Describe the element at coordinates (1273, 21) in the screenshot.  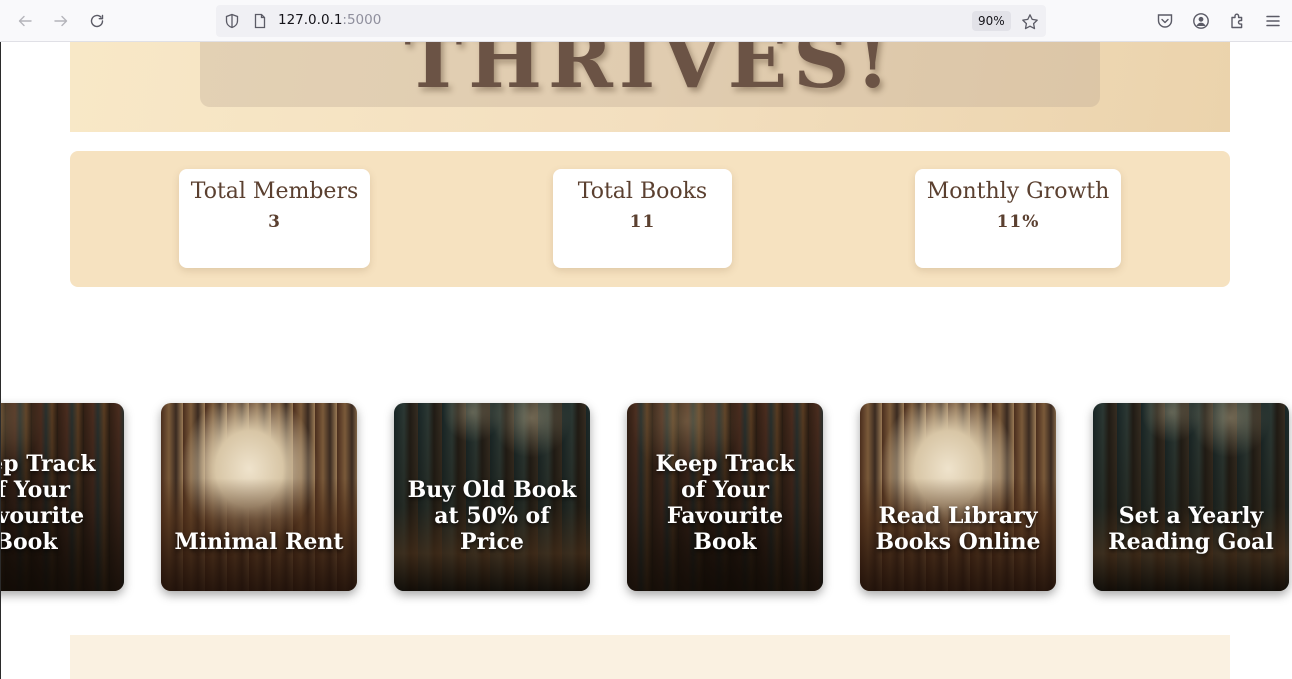
I see `menu-icon` at that location.